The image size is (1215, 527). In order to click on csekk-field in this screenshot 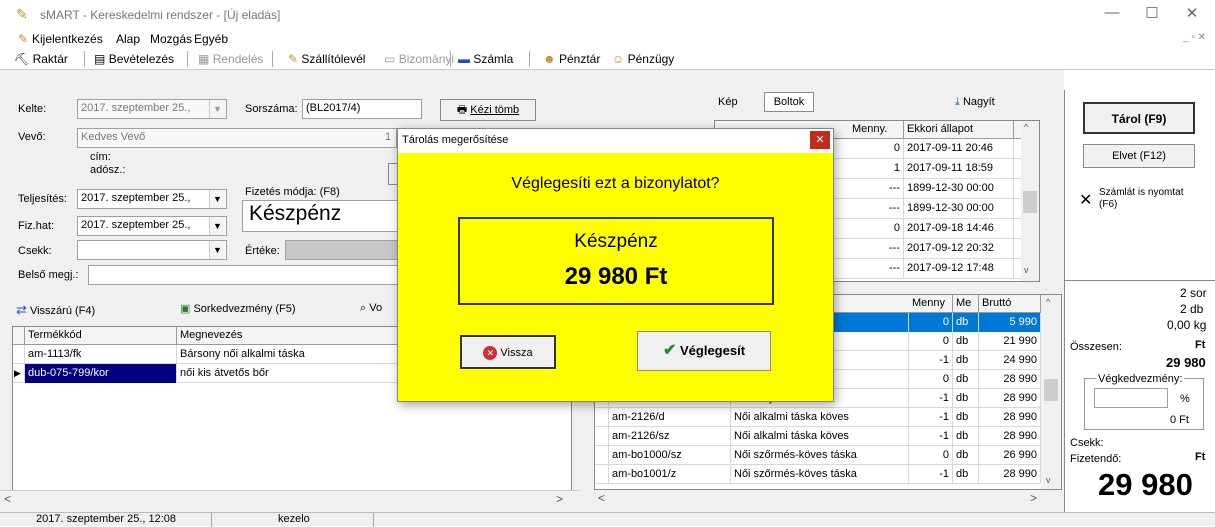, I will do `click(152, 250)`.